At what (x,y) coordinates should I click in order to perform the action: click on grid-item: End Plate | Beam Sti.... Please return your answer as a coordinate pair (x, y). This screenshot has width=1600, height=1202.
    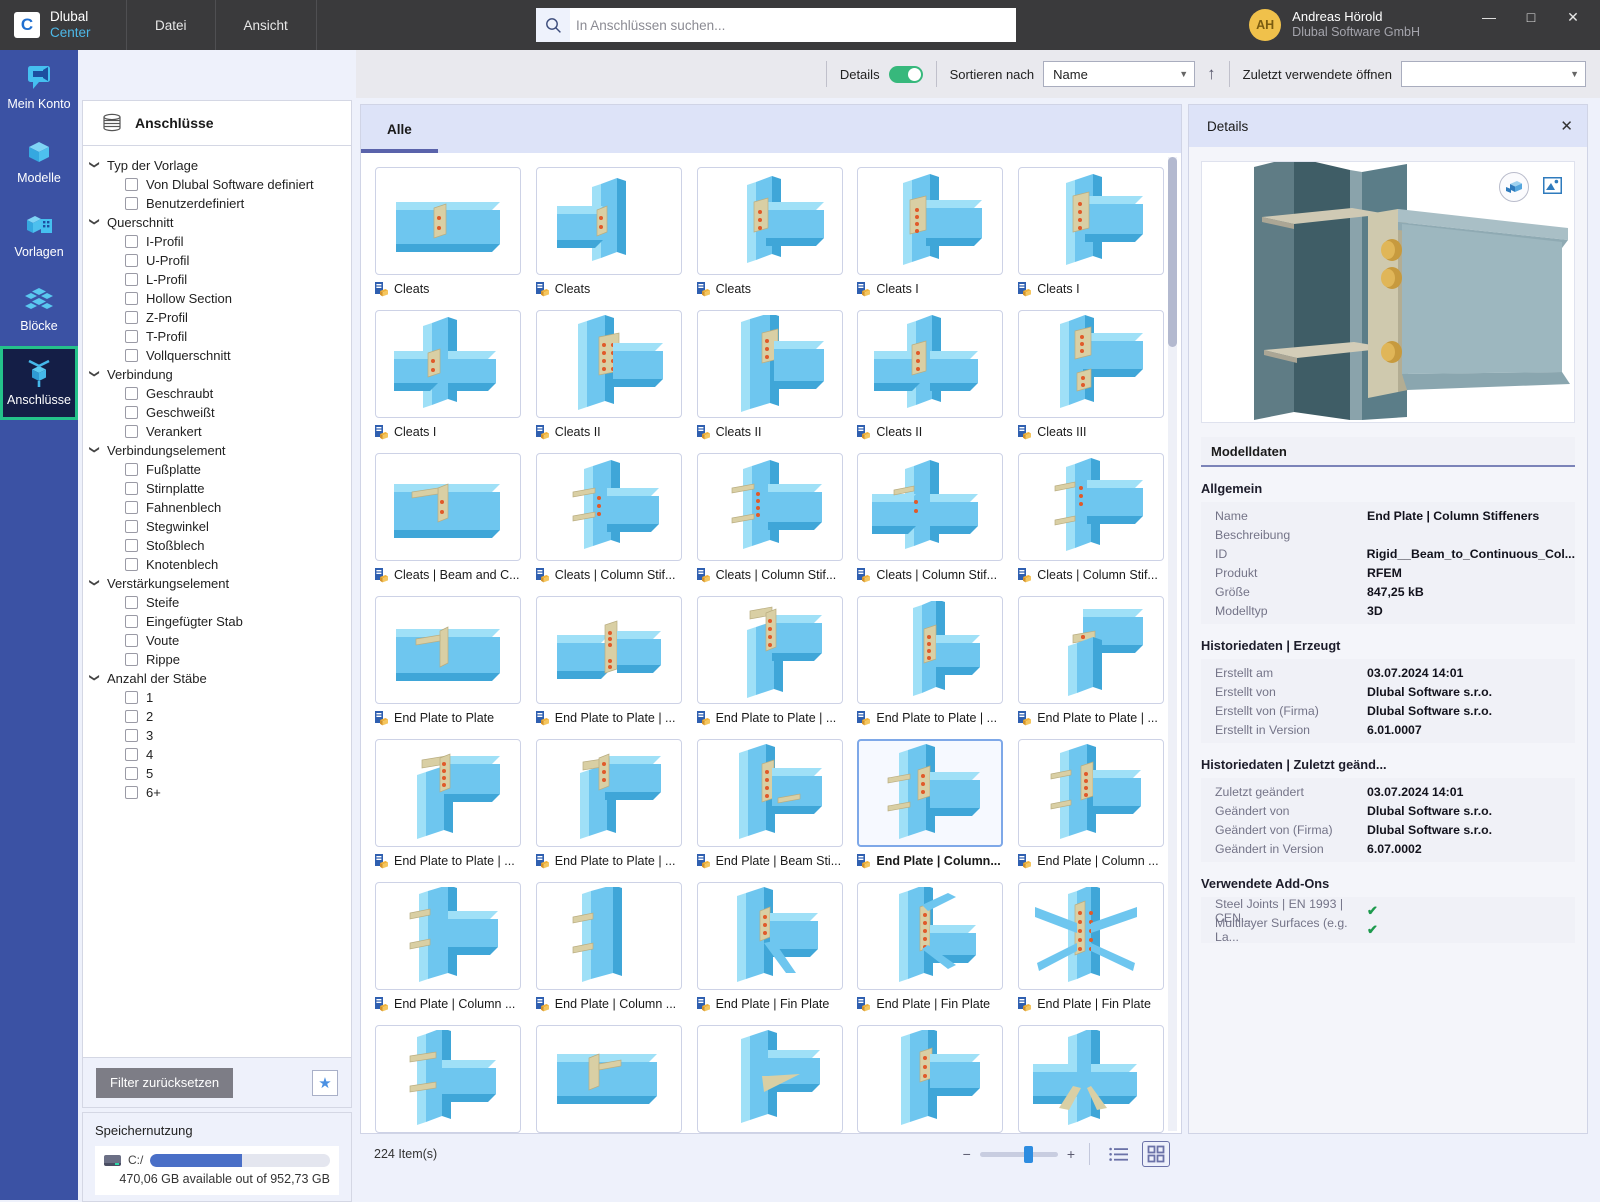
    Looking at the image, I should click on (771, 803).